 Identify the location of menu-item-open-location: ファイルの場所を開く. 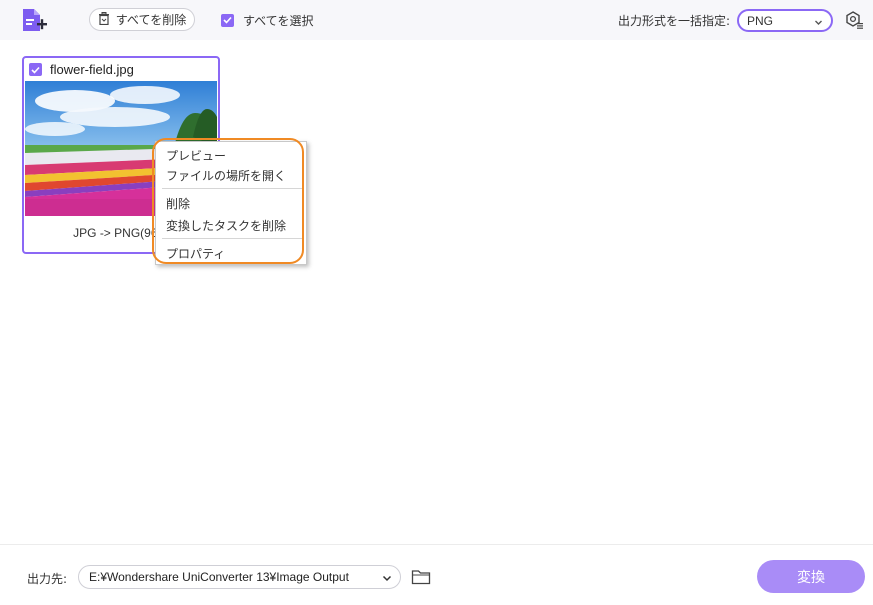
(226, 175).